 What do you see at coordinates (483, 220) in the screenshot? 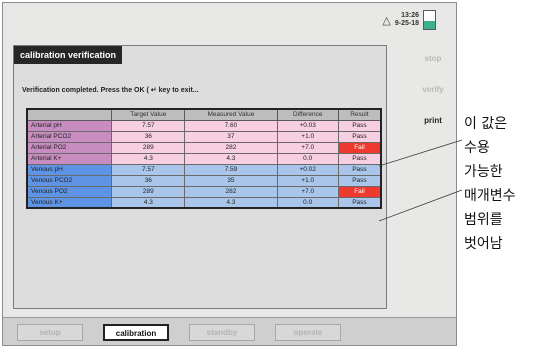
I see `annotation-line: 범위를` at bounding box center [483, 220].